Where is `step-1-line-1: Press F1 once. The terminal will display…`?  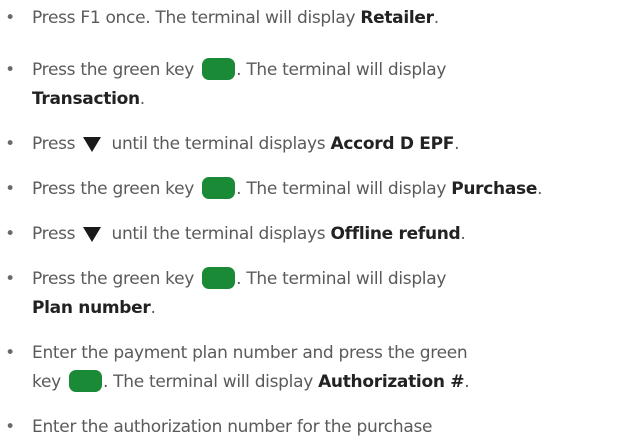
step-1-line-1: Press F1 once. The terminal will display… is located at coordinates (235, 18).